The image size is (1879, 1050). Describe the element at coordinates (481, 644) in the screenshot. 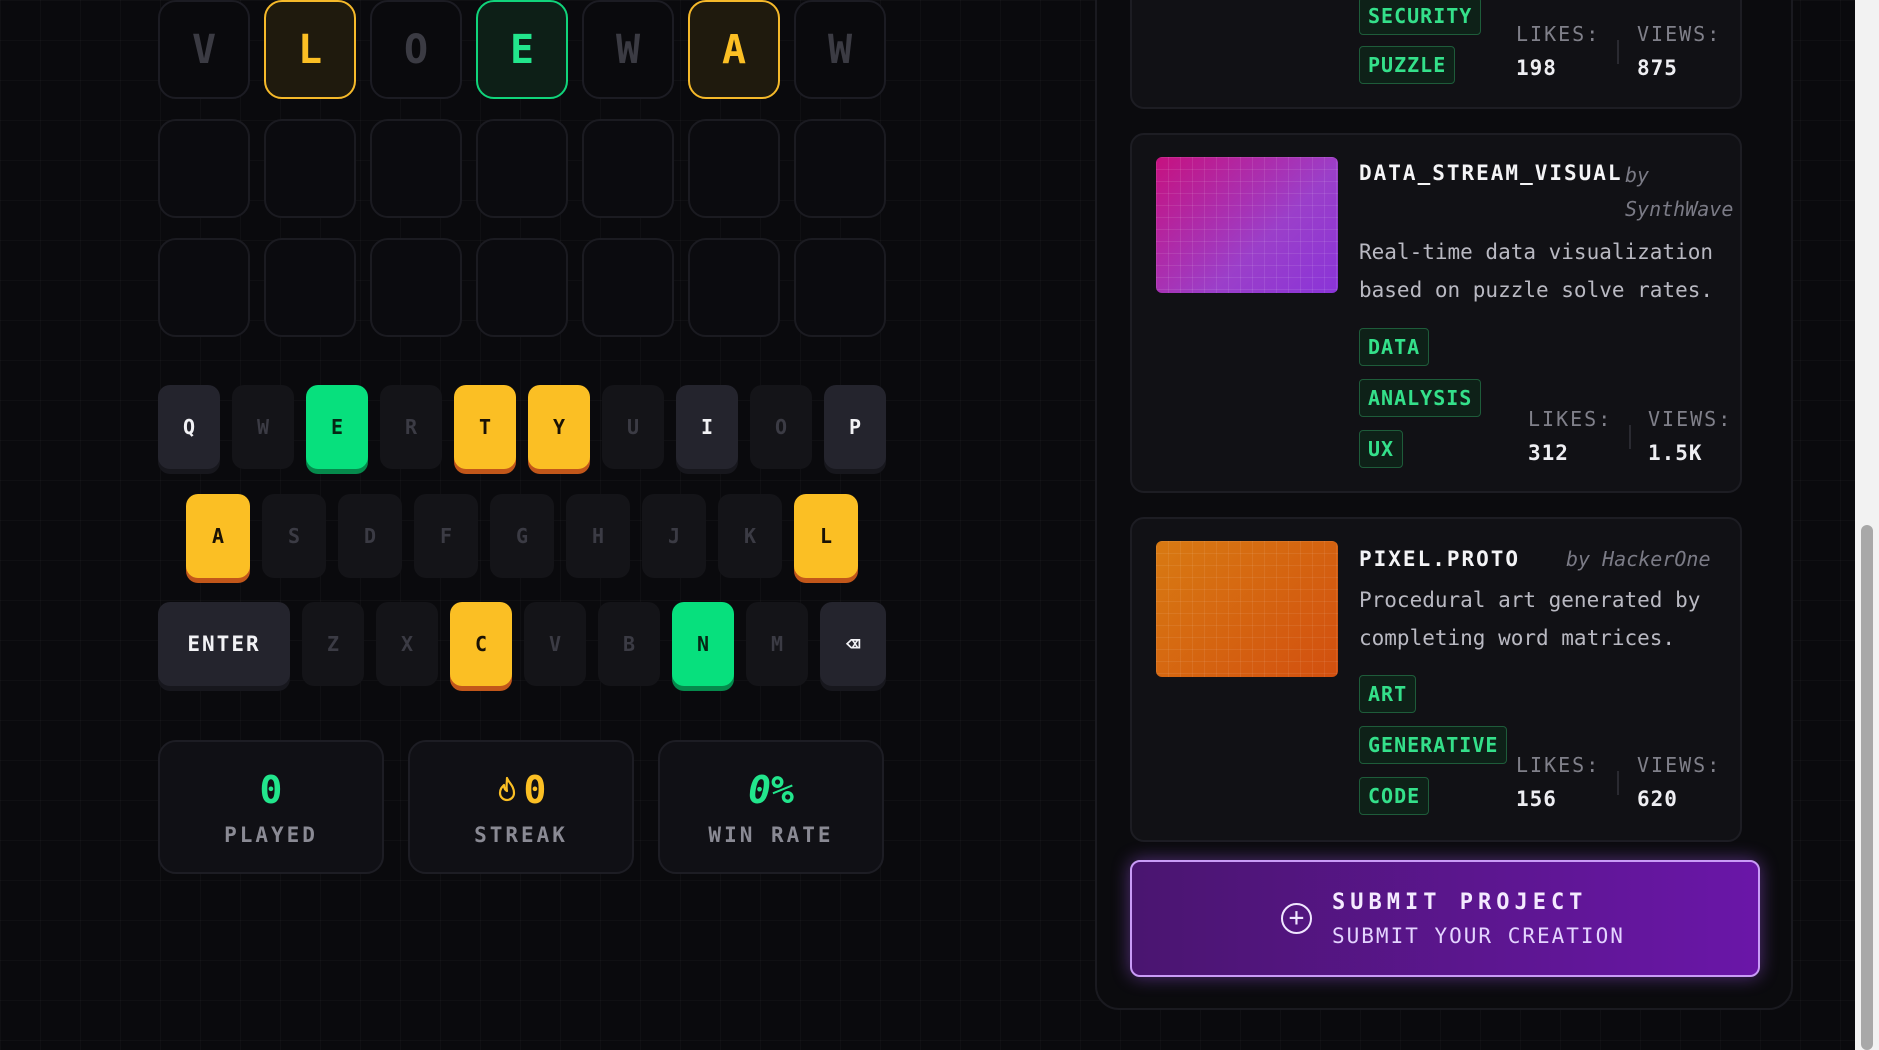

I see `key-c: C` at that location.